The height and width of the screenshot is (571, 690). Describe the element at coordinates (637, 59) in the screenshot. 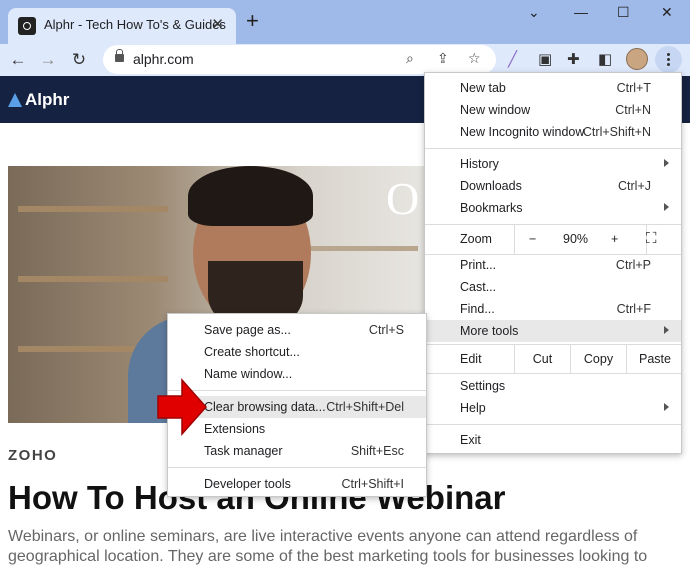

I see `profile-avatar` at that location.